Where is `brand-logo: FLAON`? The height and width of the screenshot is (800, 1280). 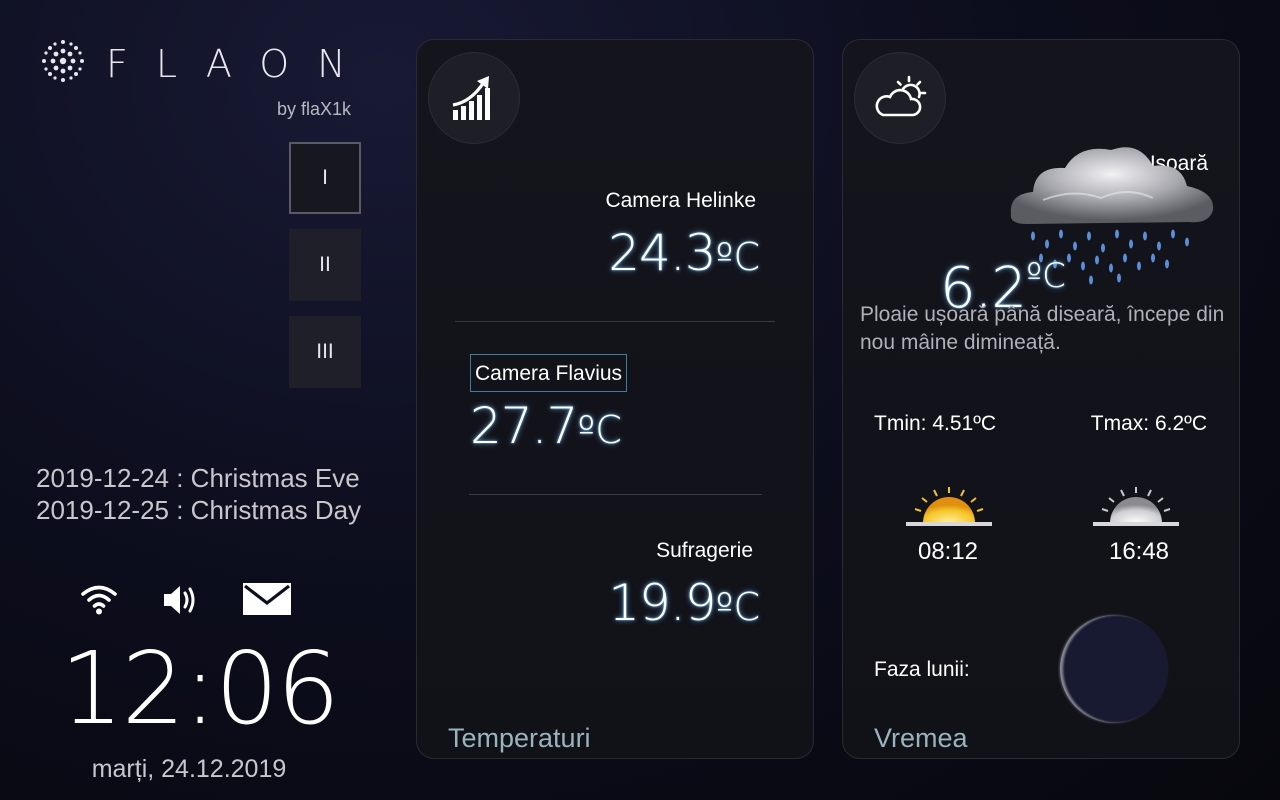
brand-logo: FLAON is located at coordinates (198, 64).